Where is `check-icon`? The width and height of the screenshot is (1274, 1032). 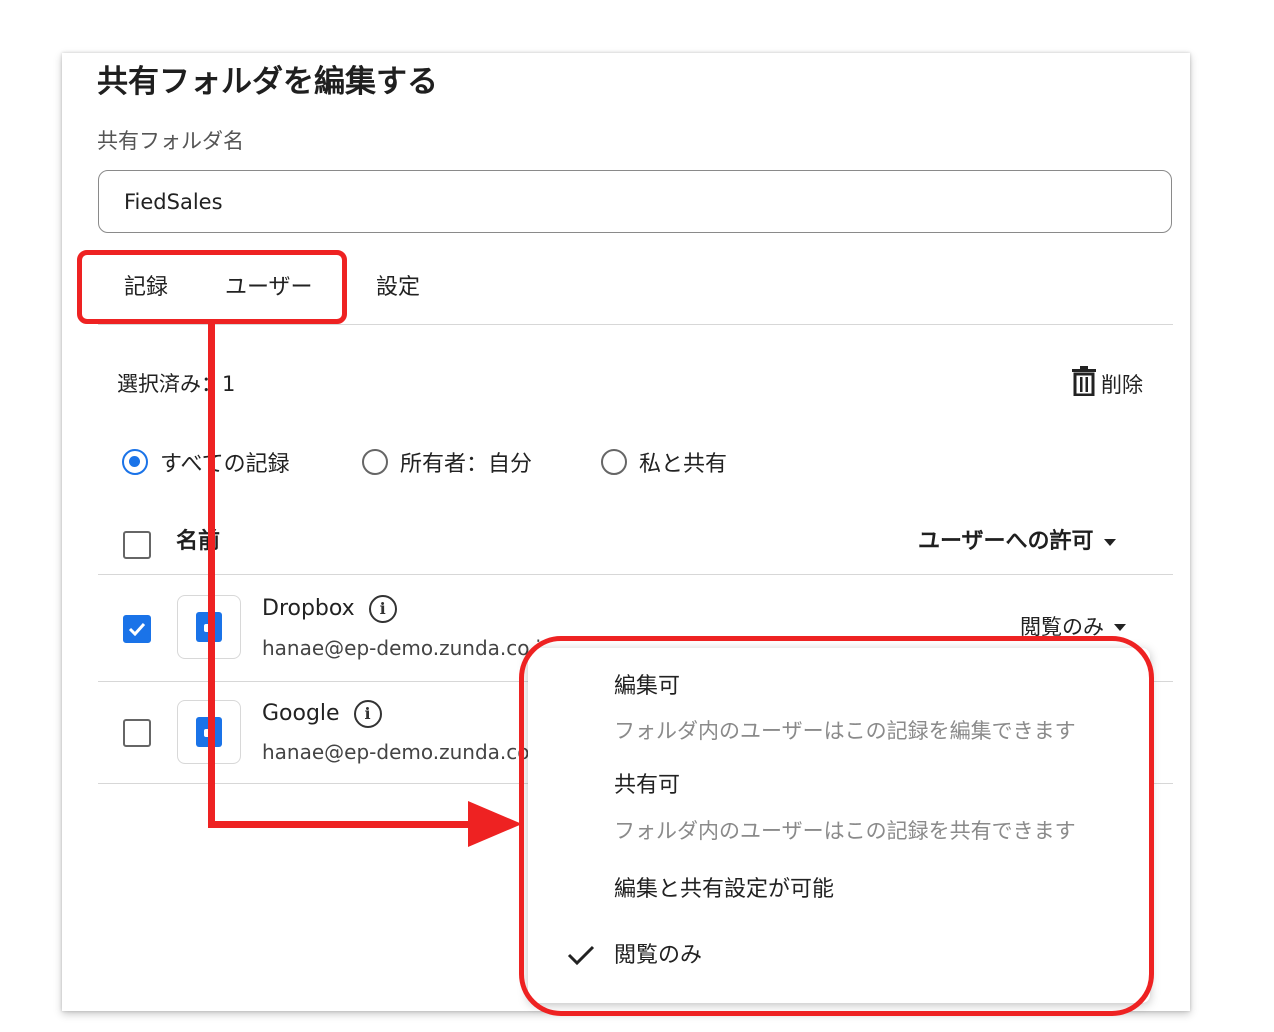 check-icon is located at coordinates (137, 629).